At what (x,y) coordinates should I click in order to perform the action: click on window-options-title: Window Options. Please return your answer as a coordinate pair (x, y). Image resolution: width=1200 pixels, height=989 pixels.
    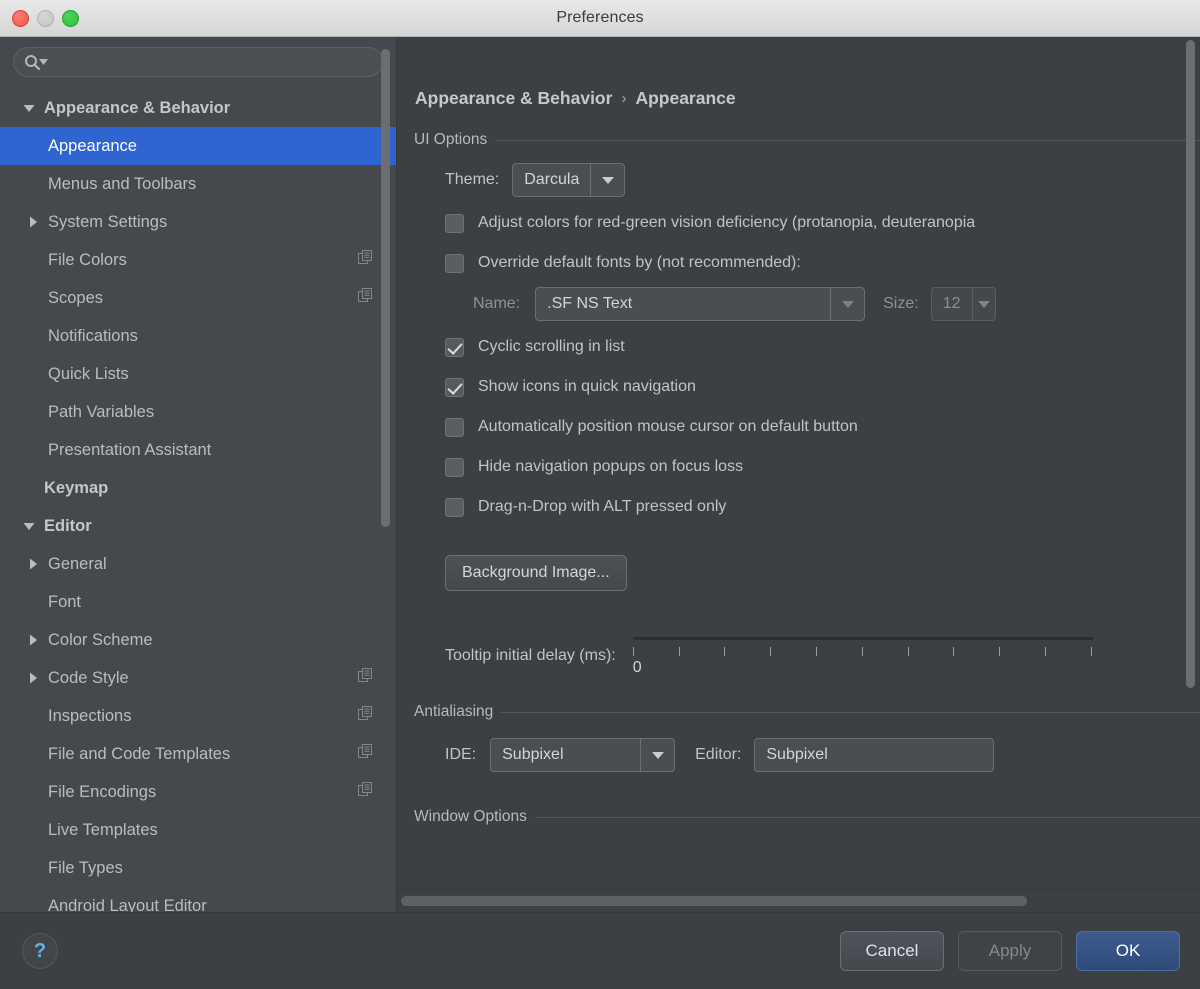
    Looking at the image, I should click on (470, 816).